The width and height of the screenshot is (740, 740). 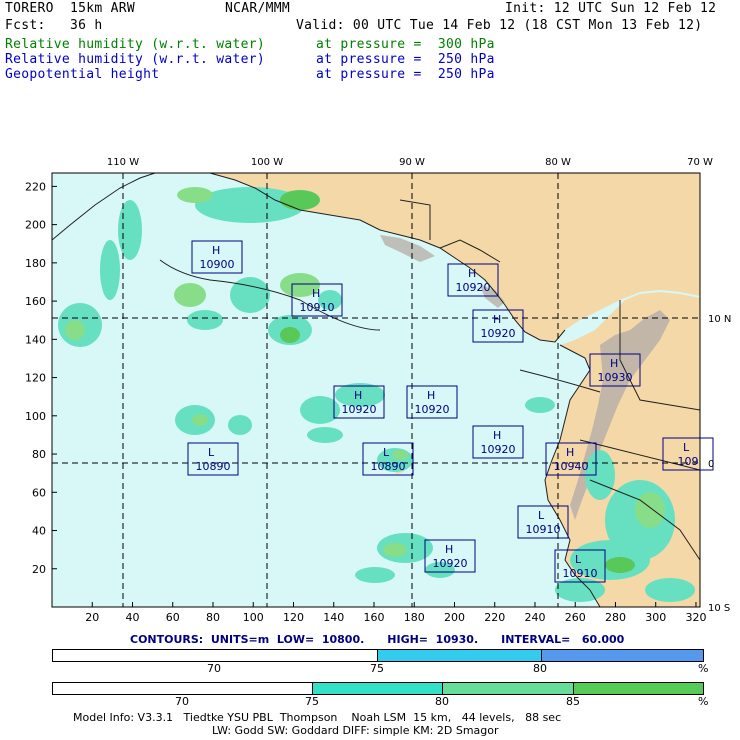 What do you see at coordinates (39, 492) in the screenshot?
I see `y-tick-label: 60` at bounding box center [39, 492].